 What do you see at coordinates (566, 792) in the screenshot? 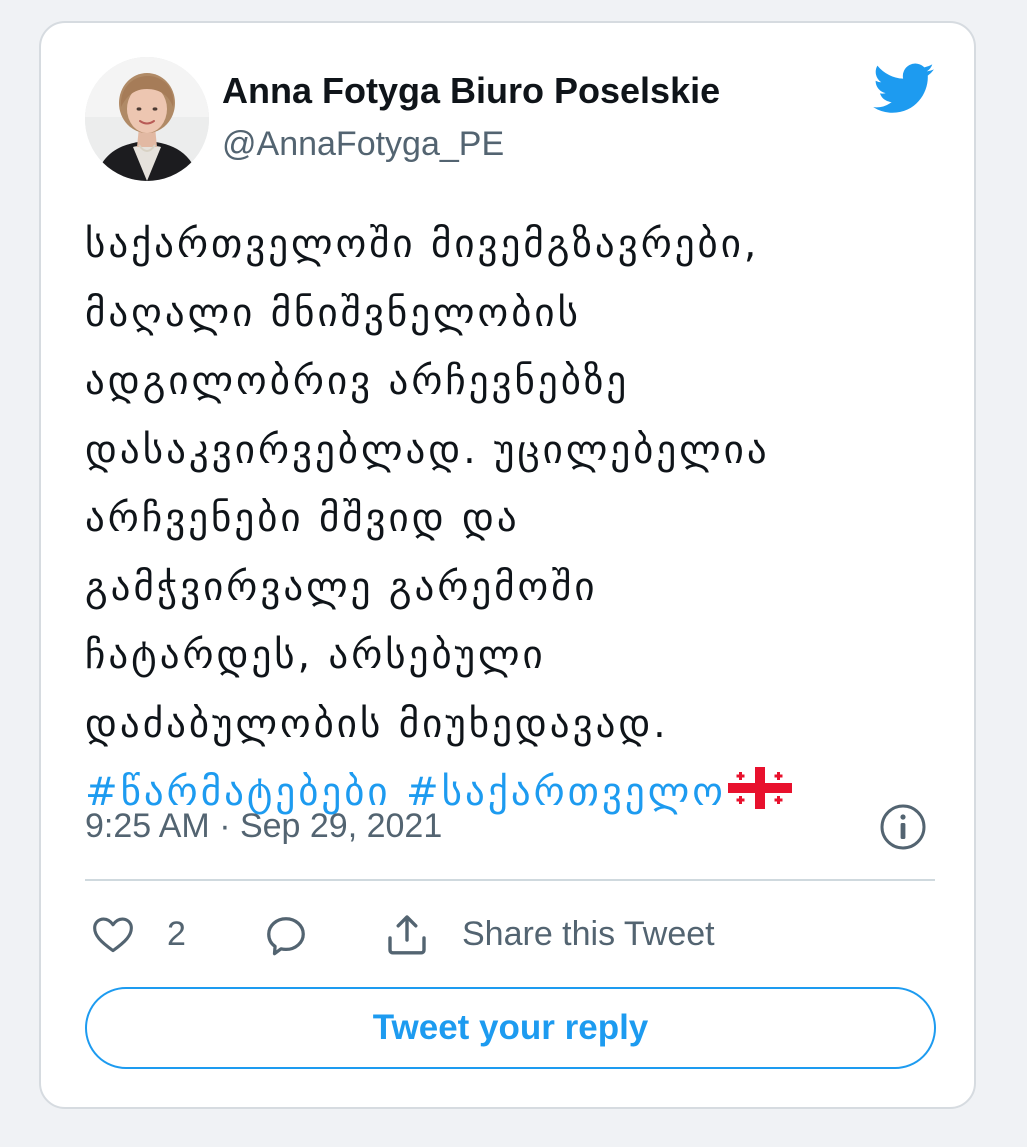
I see `hashtag-link: #საქართველო` at bounding box center [566, 792].